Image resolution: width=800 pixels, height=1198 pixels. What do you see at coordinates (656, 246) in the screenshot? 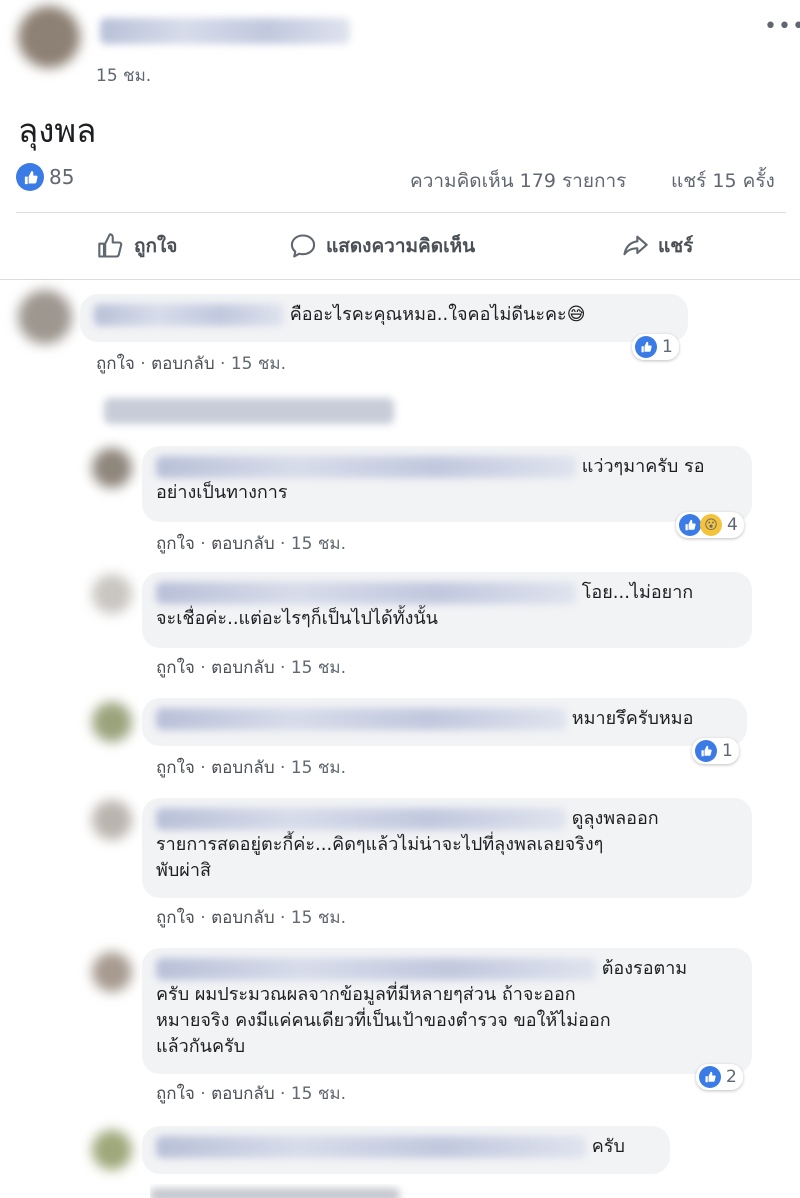
I see `share-button: แชร์` at bounding box center [656, 246].